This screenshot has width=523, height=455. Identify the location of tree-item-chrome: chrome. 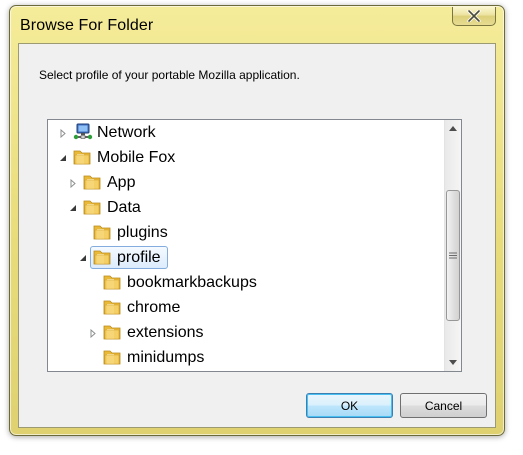
(254, 307).